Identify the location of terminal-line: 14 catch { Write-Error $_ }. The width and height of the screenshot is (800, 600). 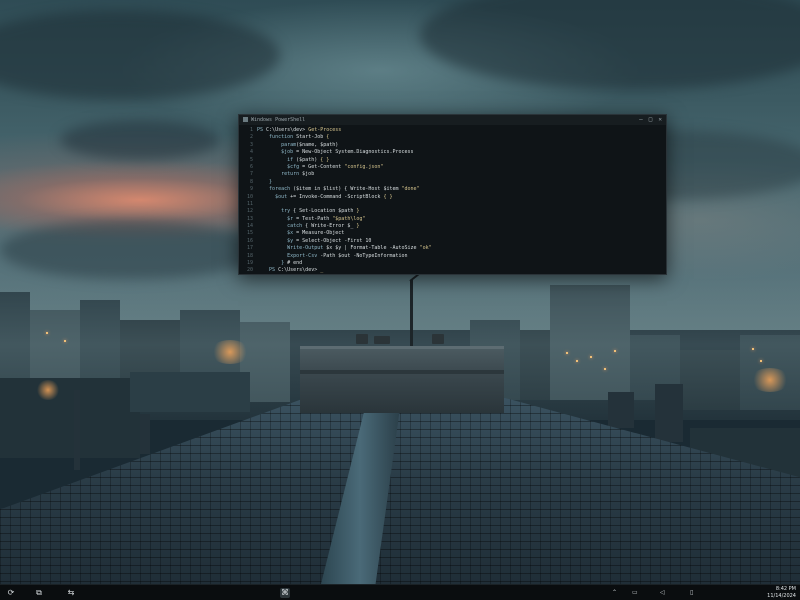
(452, 226).